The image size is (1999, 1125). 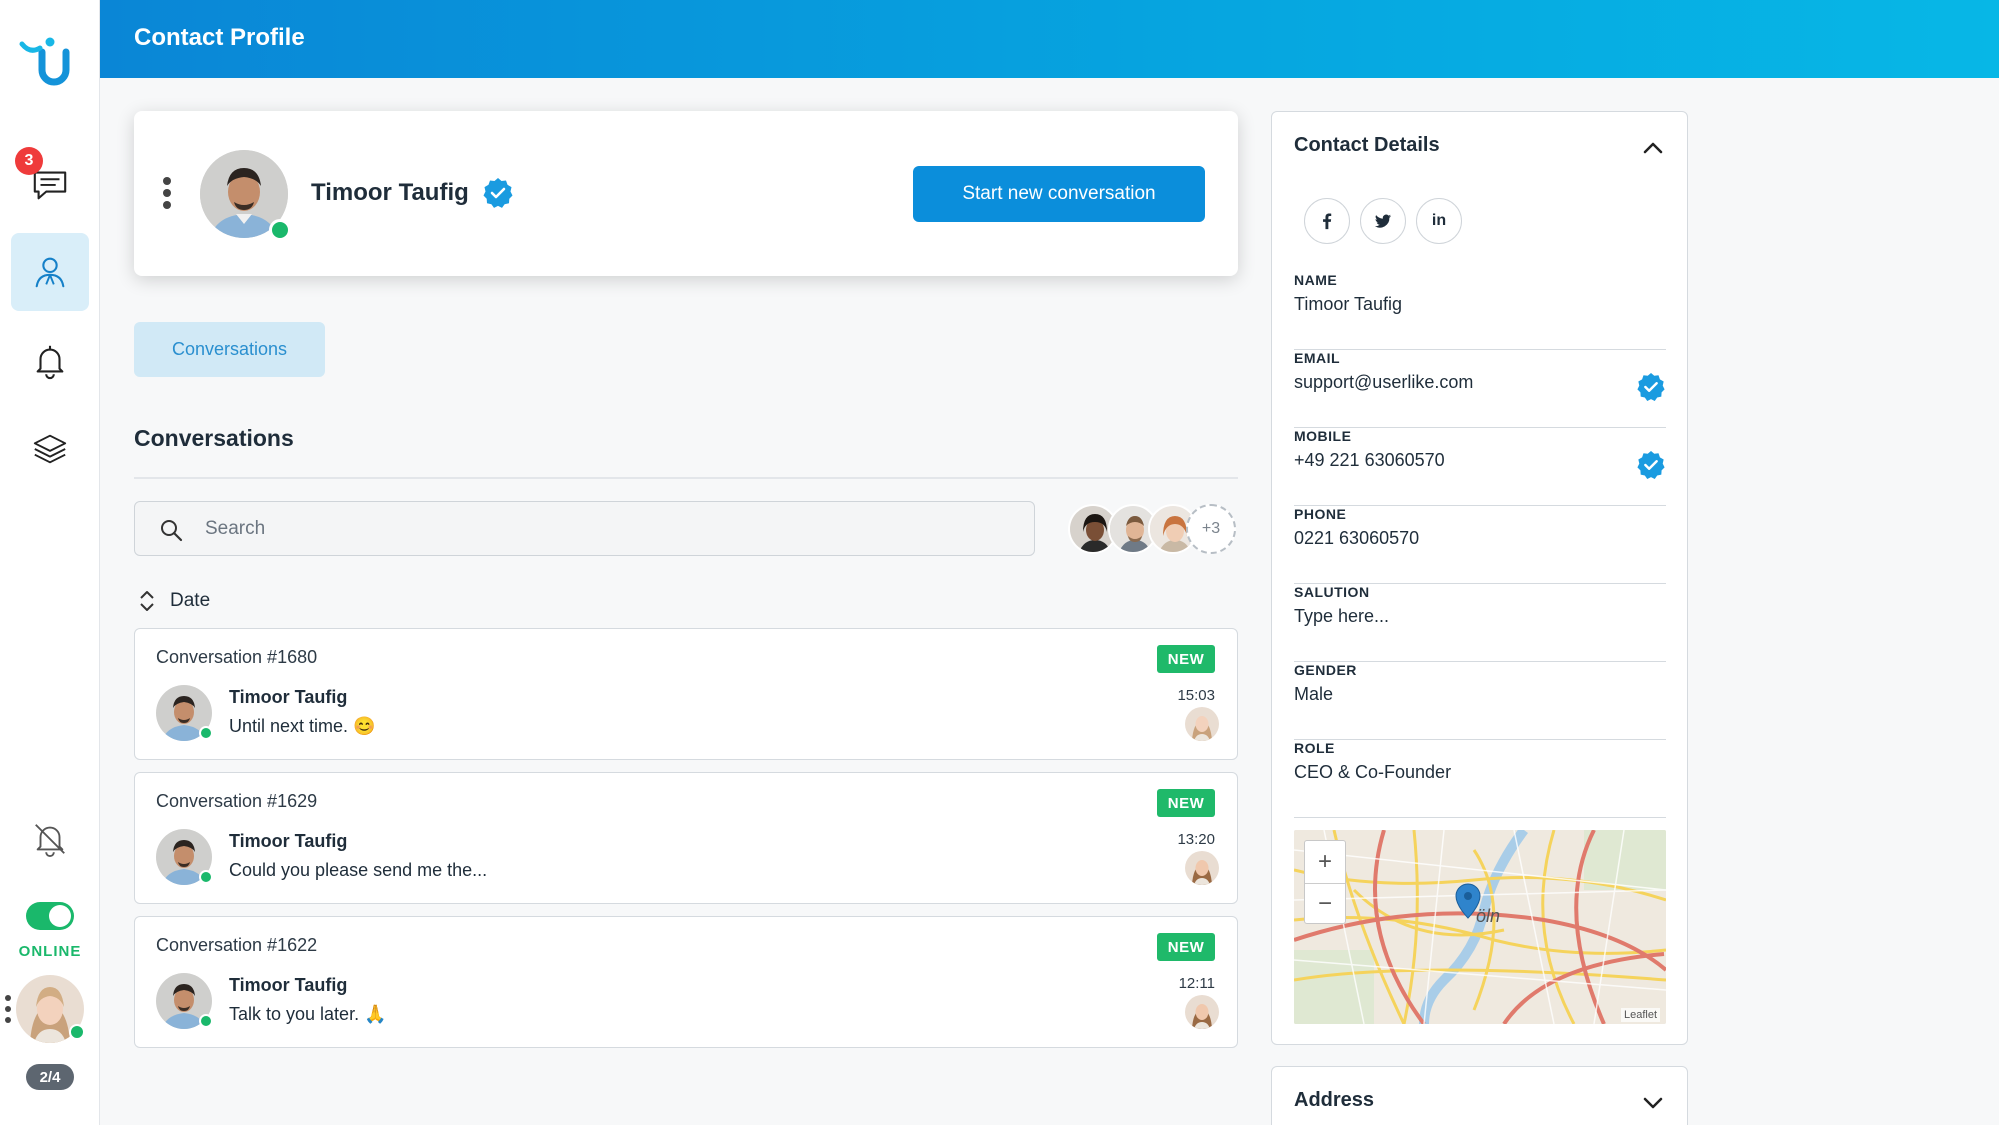 What do you see at coordinates (686, 478) in the screenshot?
I see `divider` at bounding box center [686, 478].